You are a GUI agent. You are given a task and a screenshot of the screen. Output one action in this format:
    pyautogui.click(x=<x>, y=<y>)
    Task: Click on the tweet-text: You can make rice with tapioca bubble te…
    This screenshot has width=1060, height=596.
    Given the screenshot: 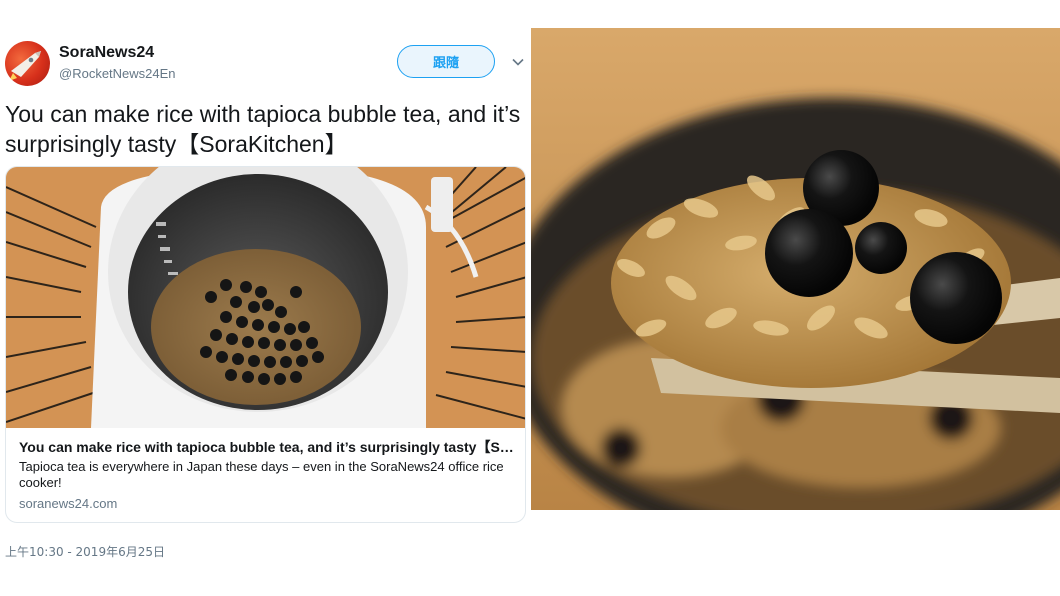 What is the action you would take?
    pyautogui.click(x=263, y=129)
    